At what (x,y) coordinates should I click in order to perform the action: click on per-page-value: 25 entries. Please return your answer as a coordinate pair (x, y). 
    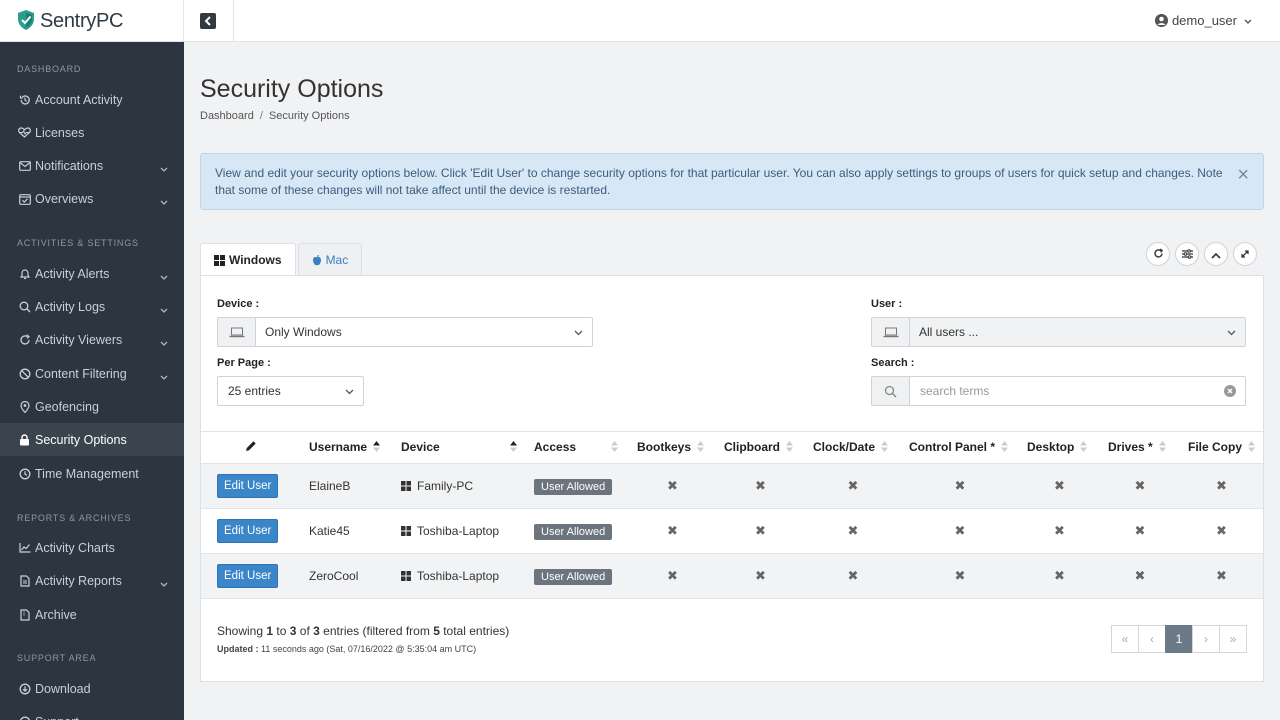
    Looking at the image, I should click on (254, 391).